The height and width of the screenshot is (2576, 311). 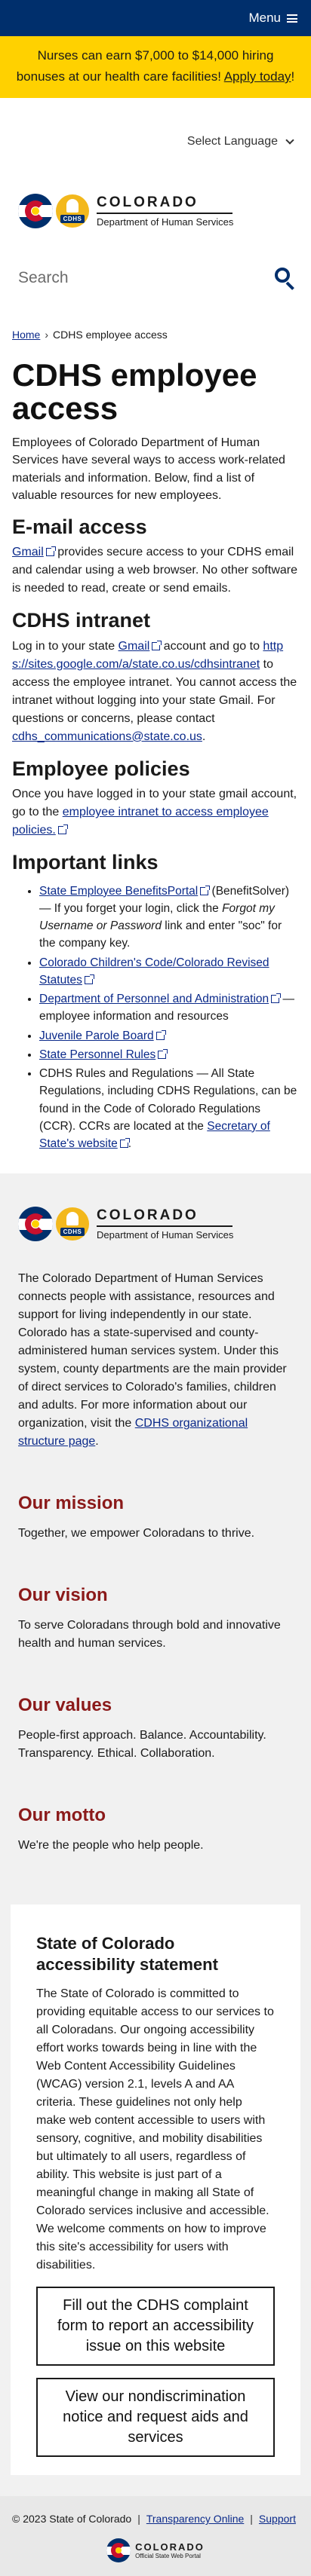 What do you see at coordinates (111, 1845) in the screenshot?
I see `motto-text: We're the people who help people.` at bounding box center [111, 1845].